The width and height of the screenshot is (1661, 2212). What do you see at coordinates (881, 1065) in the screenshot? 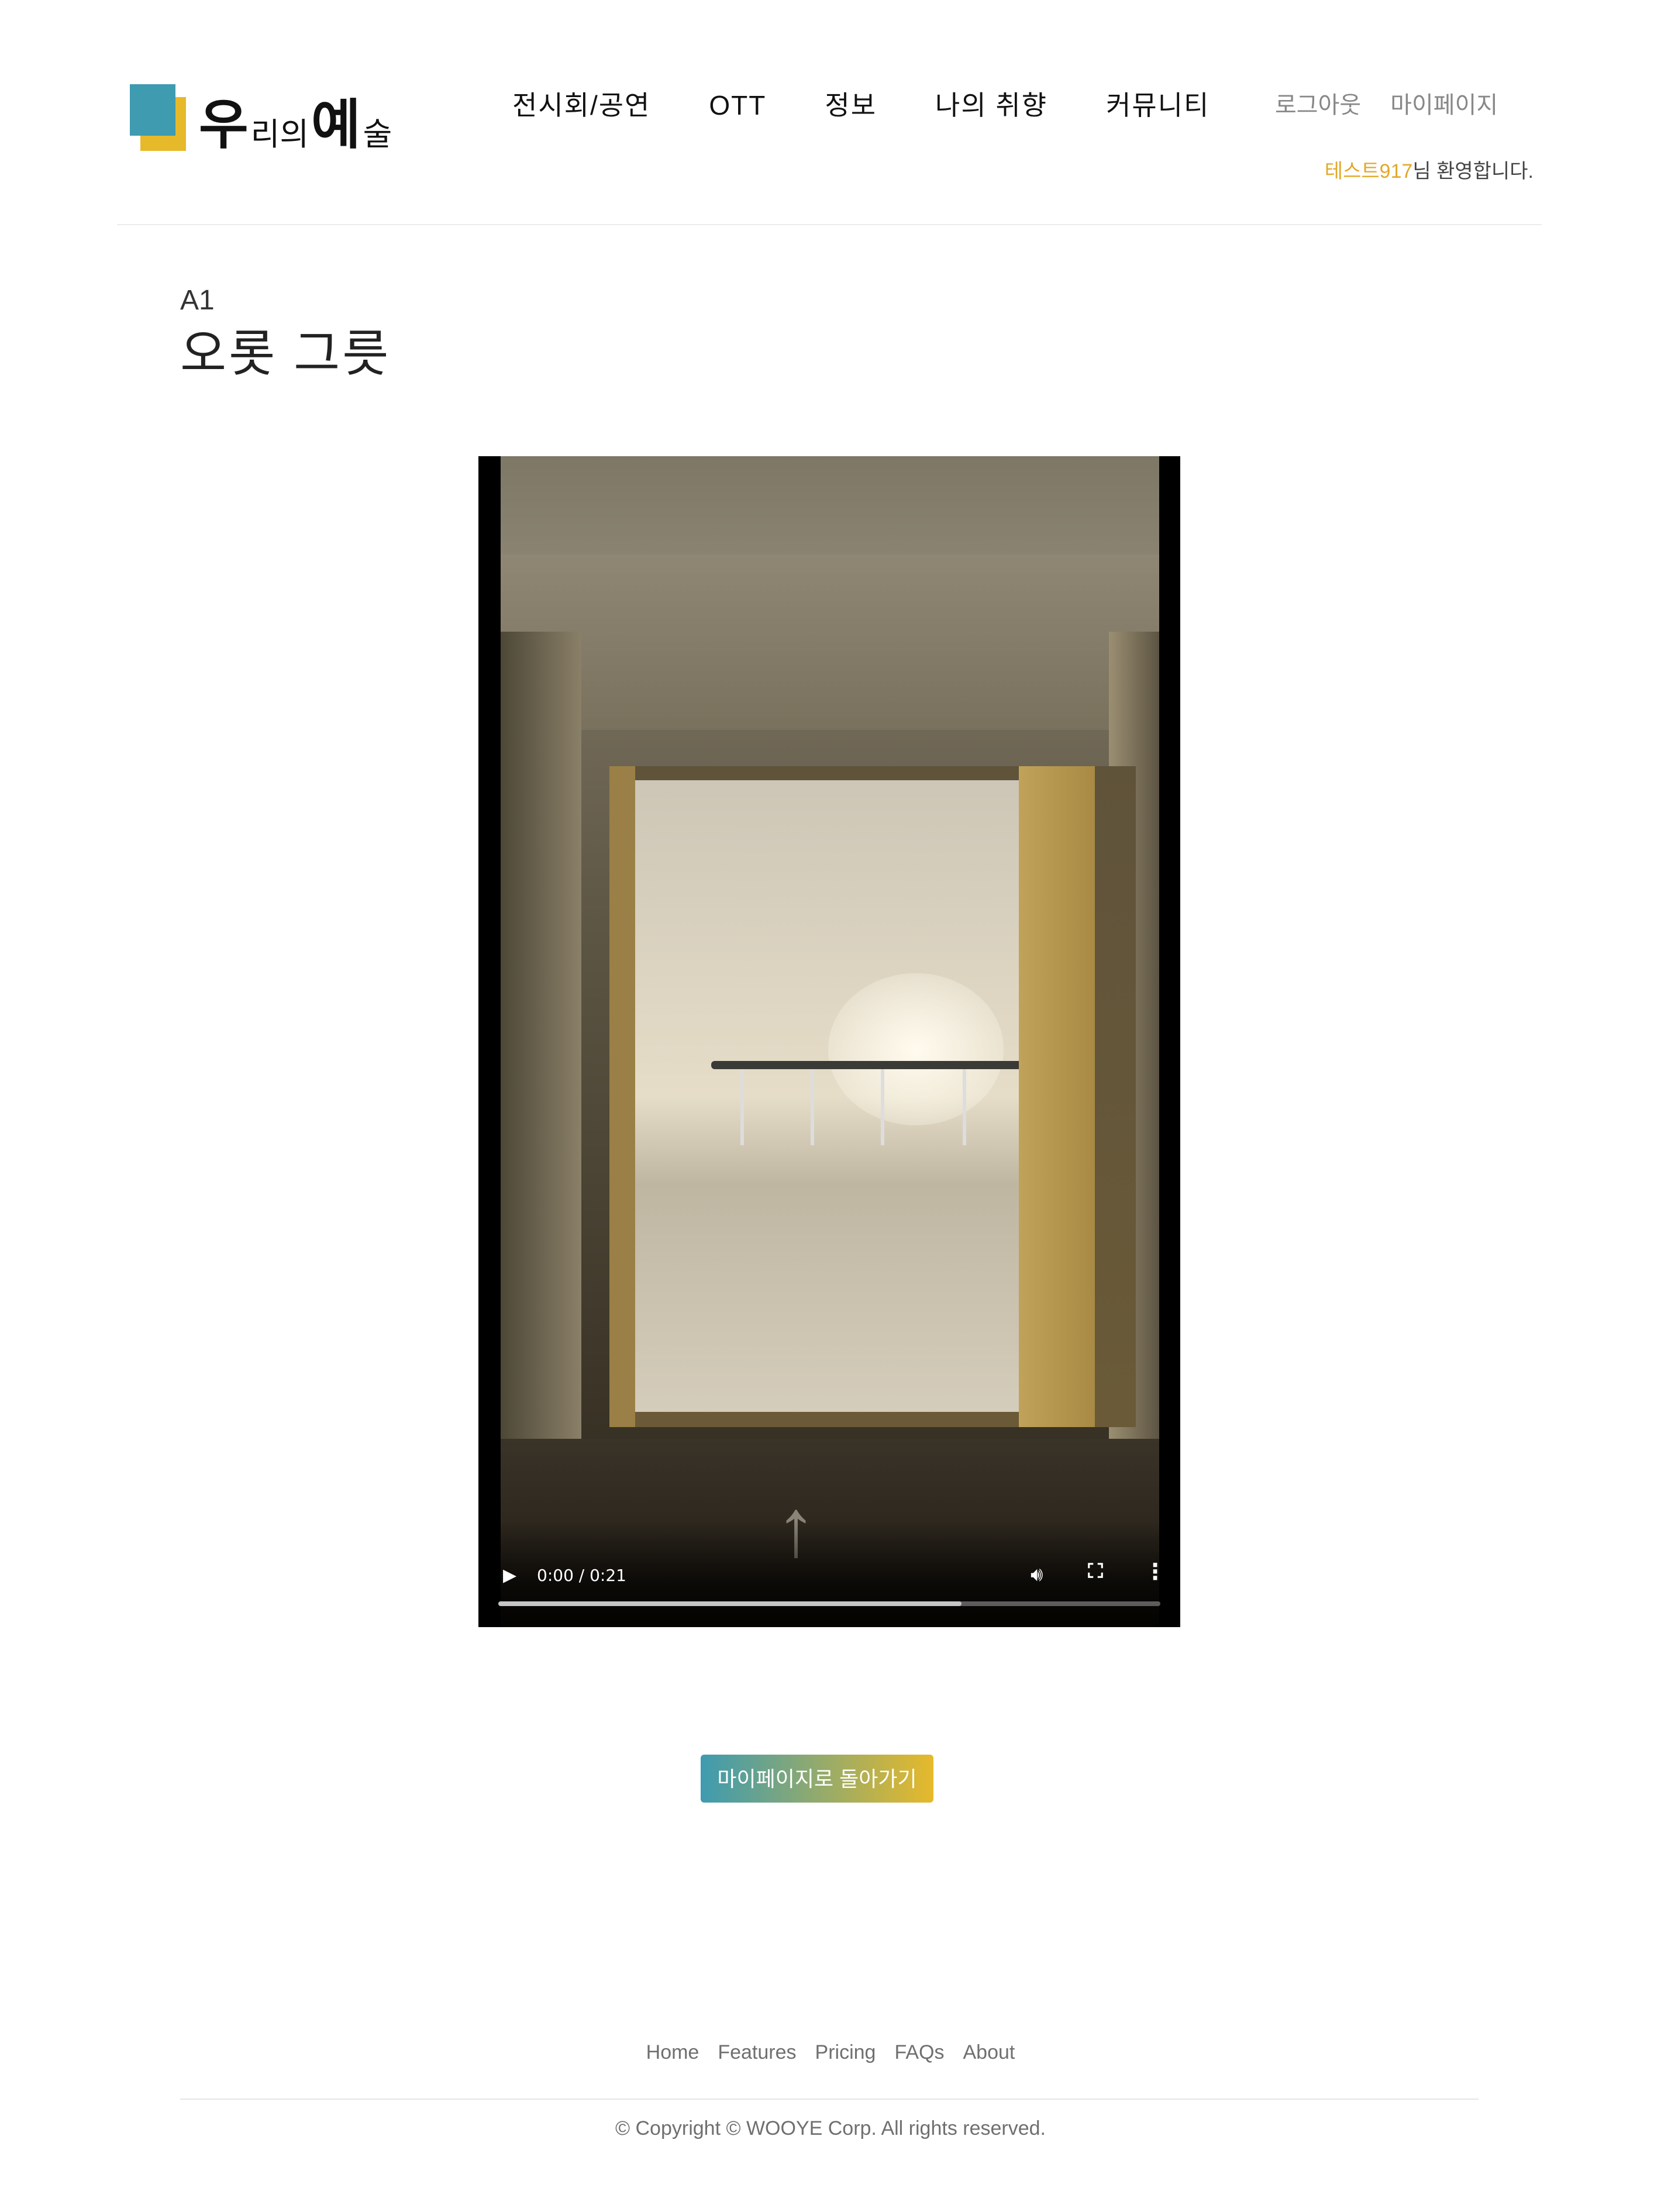
I see `video-scene-display-table` at bounding box center [881, 1065].